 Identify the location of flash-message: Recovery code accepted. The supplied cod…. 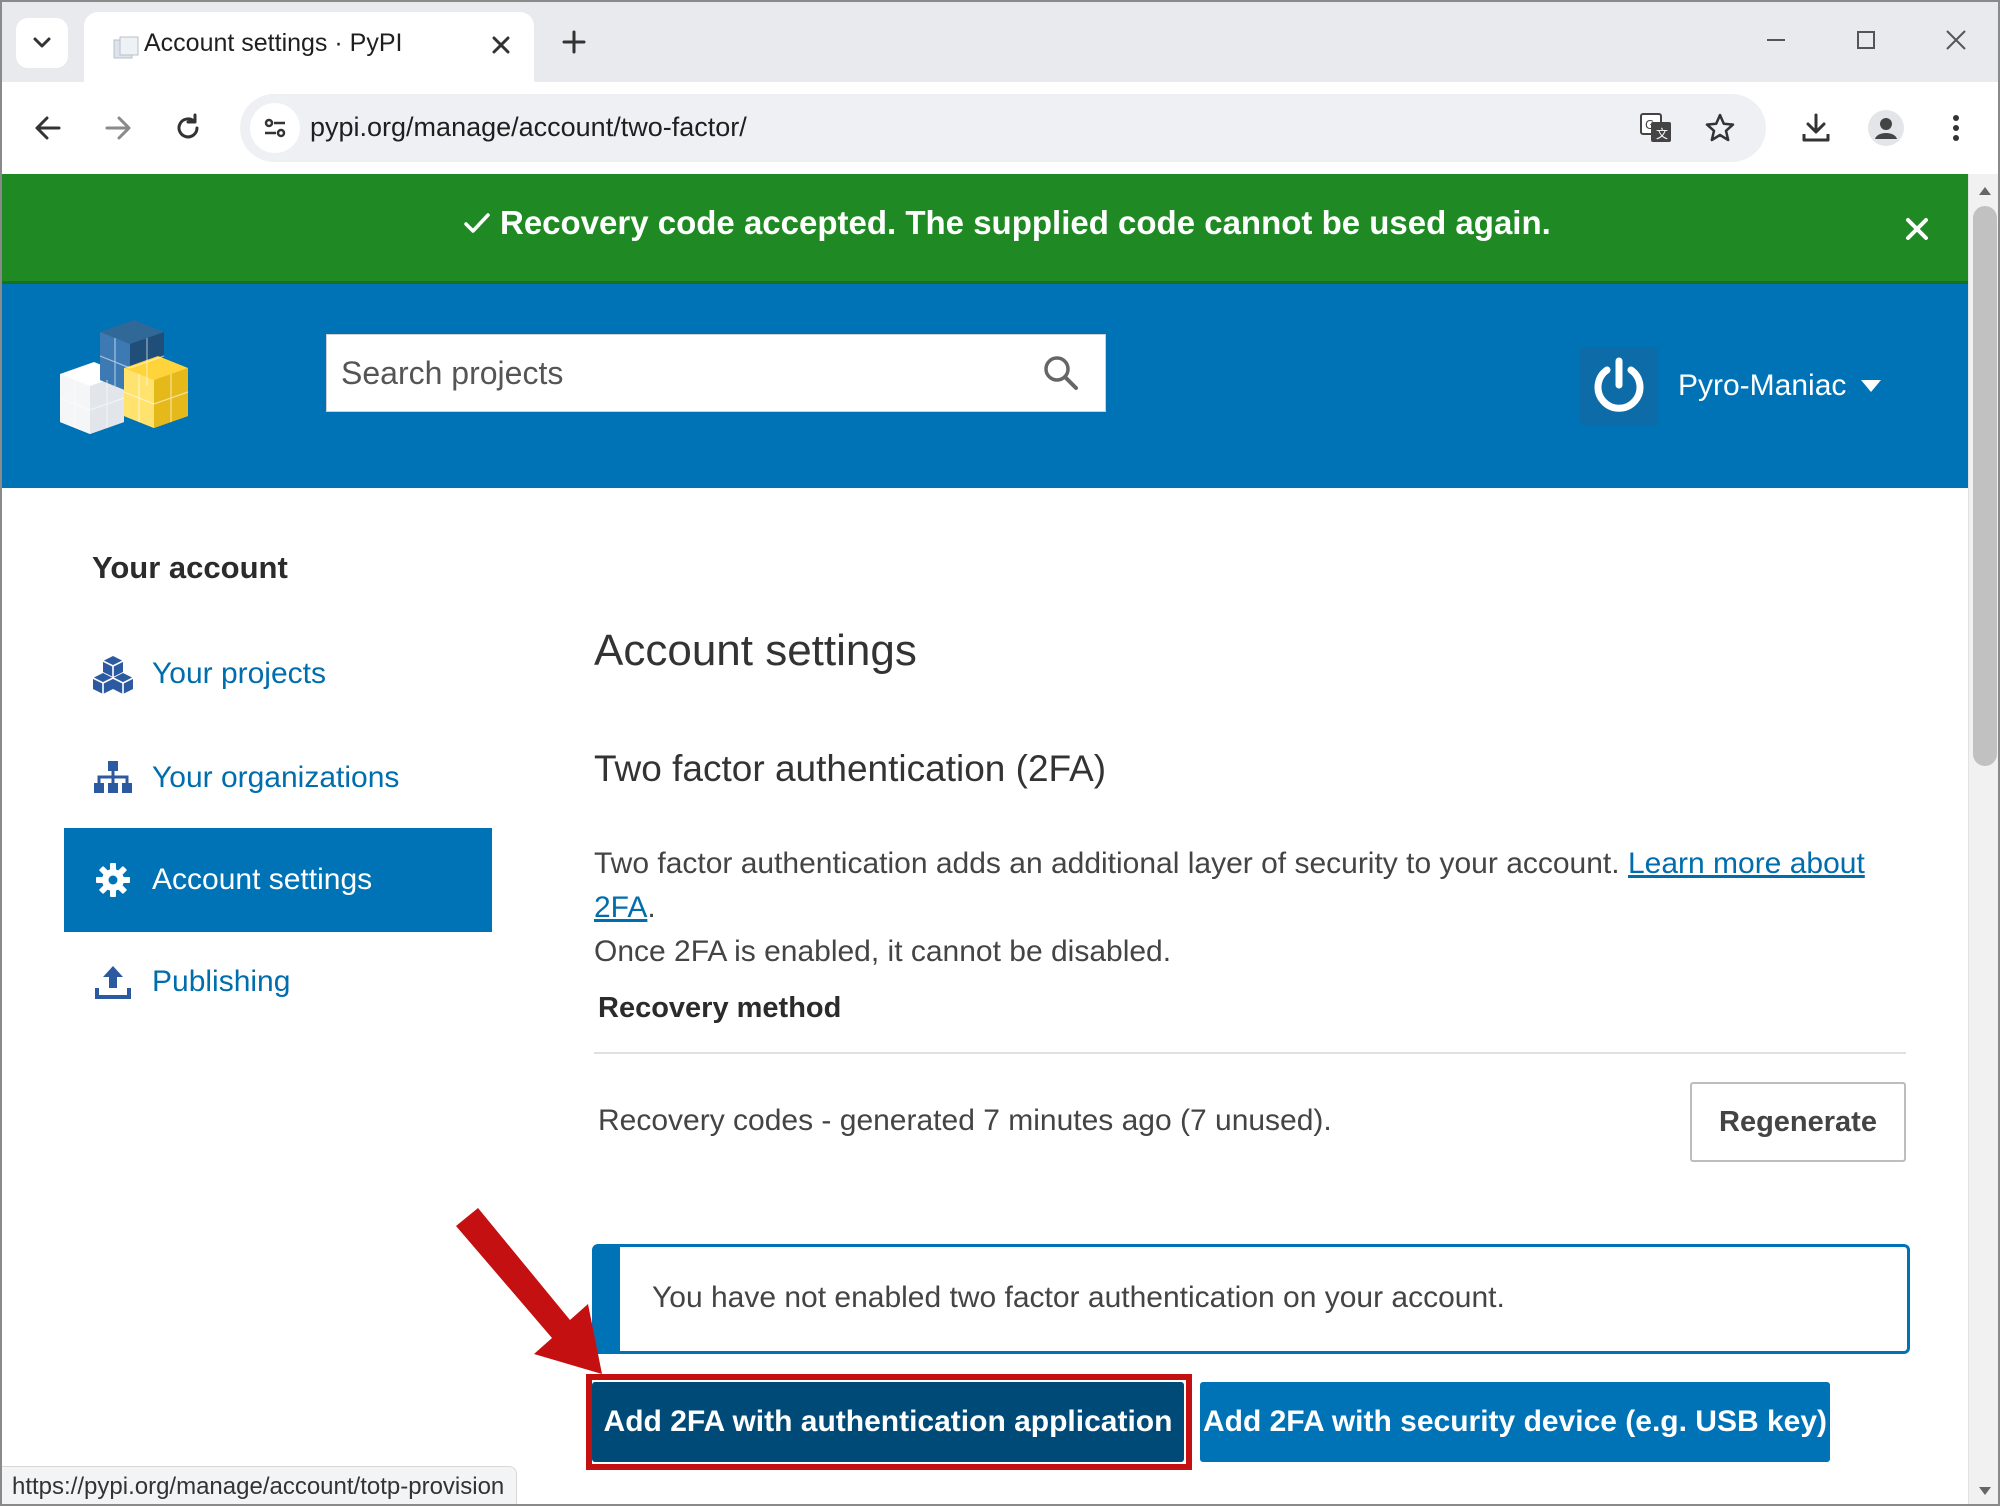
(985, 229).